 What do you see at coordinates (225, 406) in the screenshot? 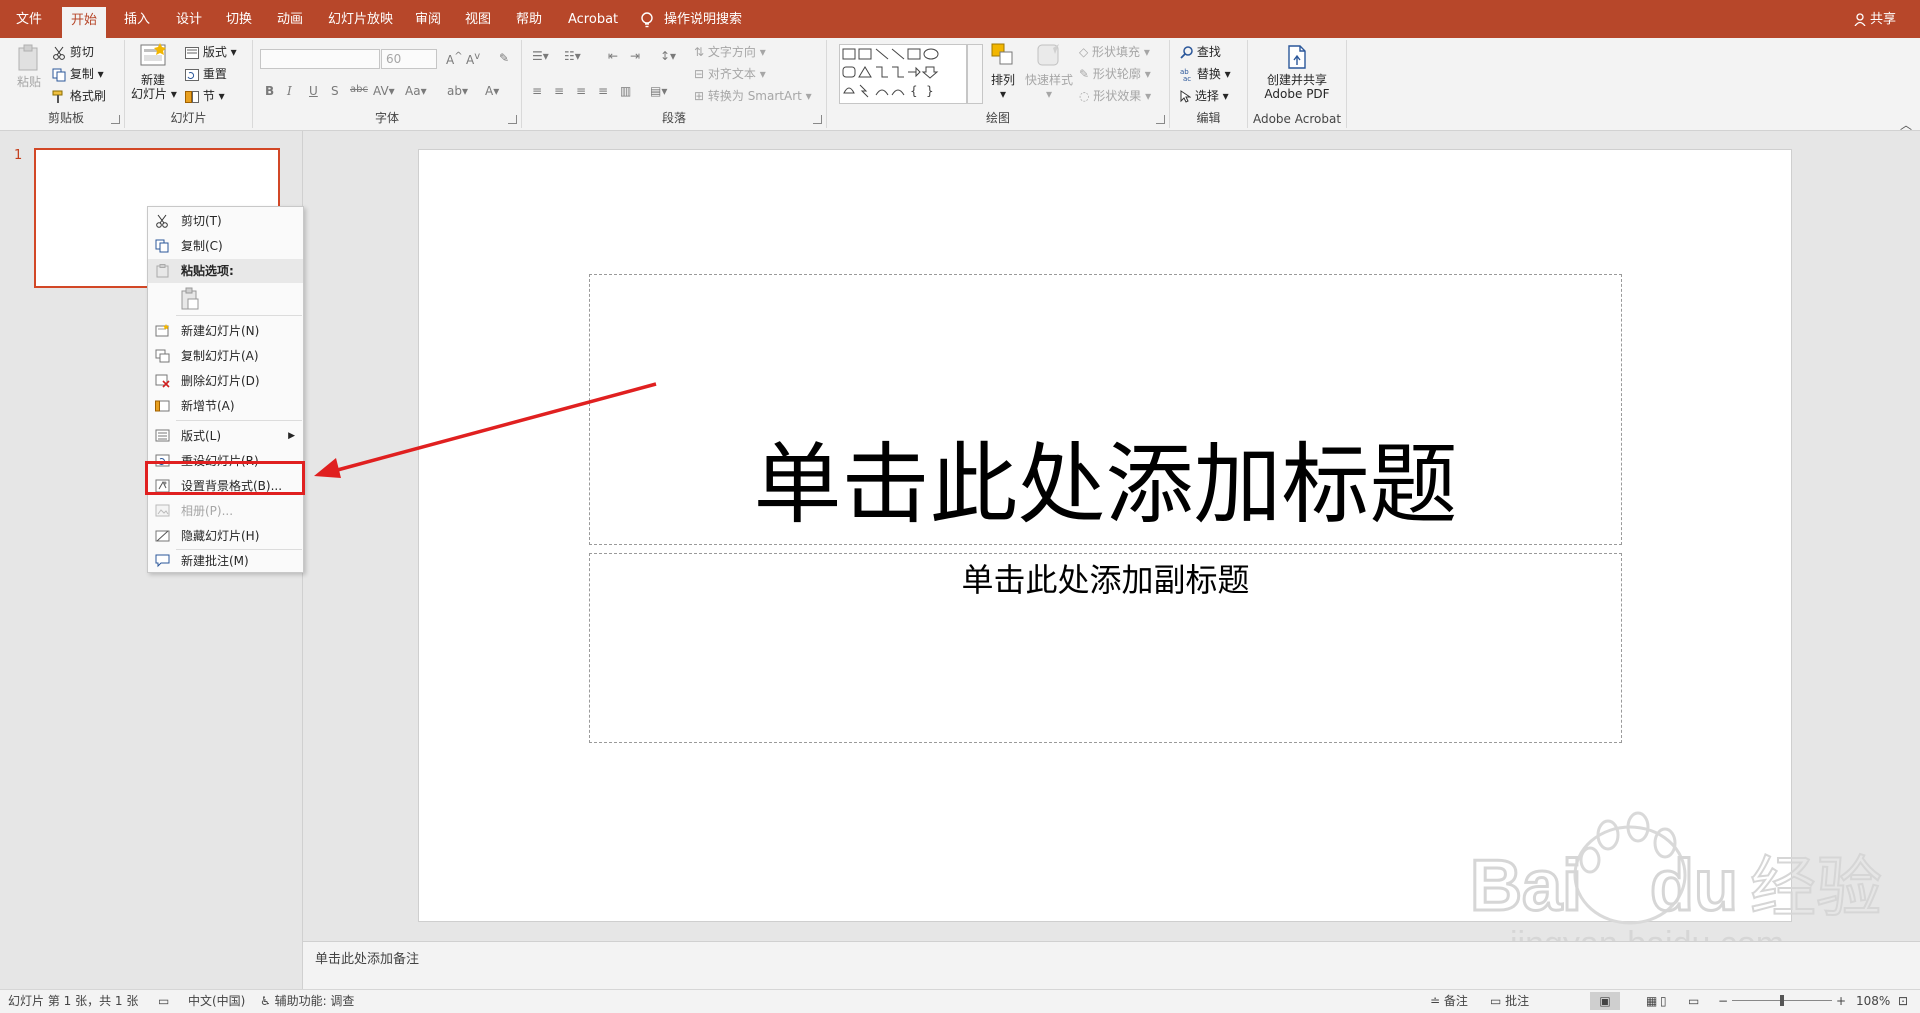
I see `menu-item-add-section: 新增节(A)` at bounding box center [225, 406].